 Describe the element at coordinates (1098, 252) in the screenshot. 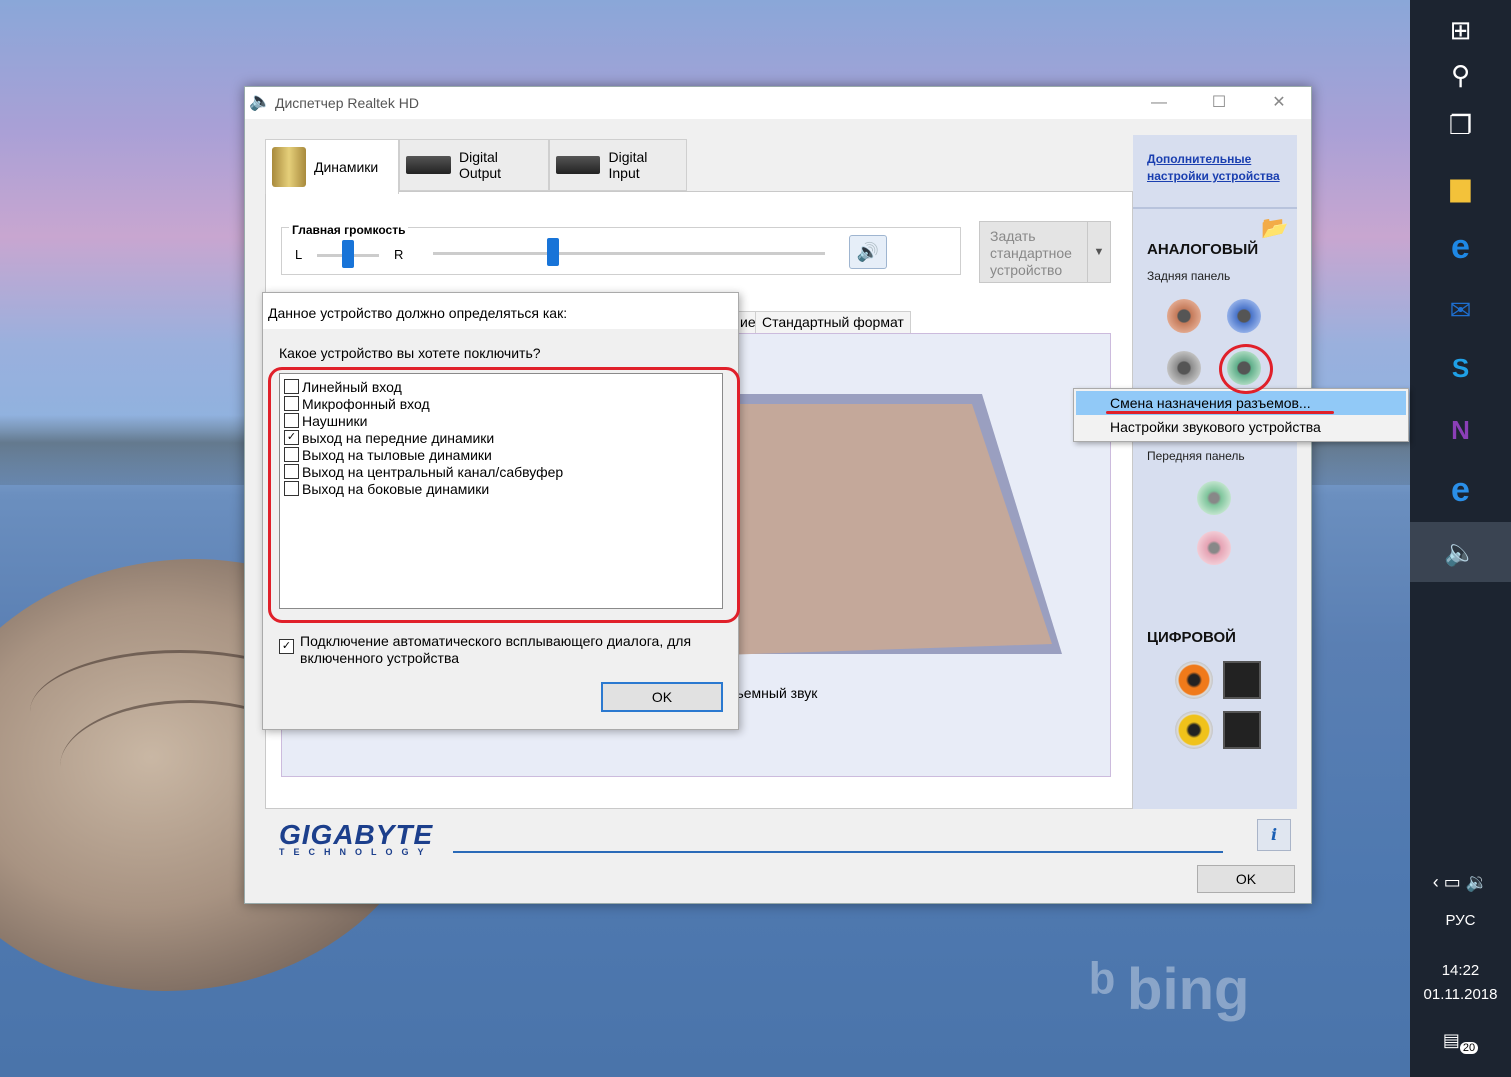

I see `chevron-down-icon: ▼` at that location.